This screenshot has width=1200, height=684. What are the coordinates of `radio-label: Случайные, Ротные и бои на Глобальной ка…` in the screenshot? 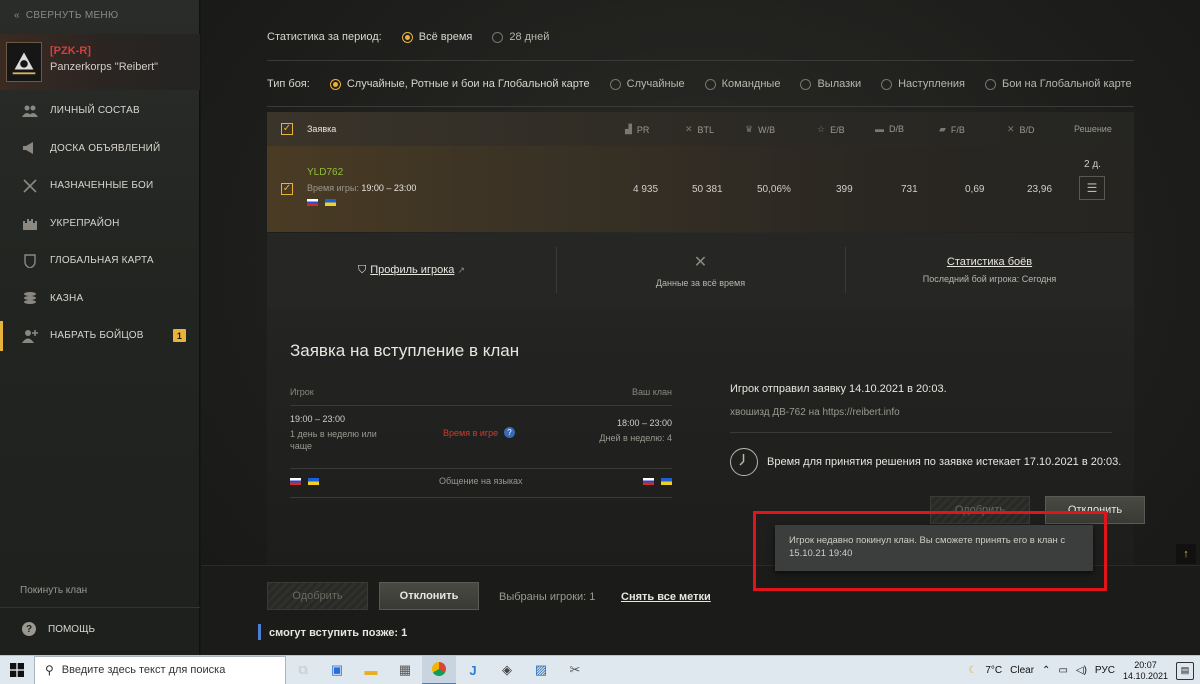 It's located at (468, 84).